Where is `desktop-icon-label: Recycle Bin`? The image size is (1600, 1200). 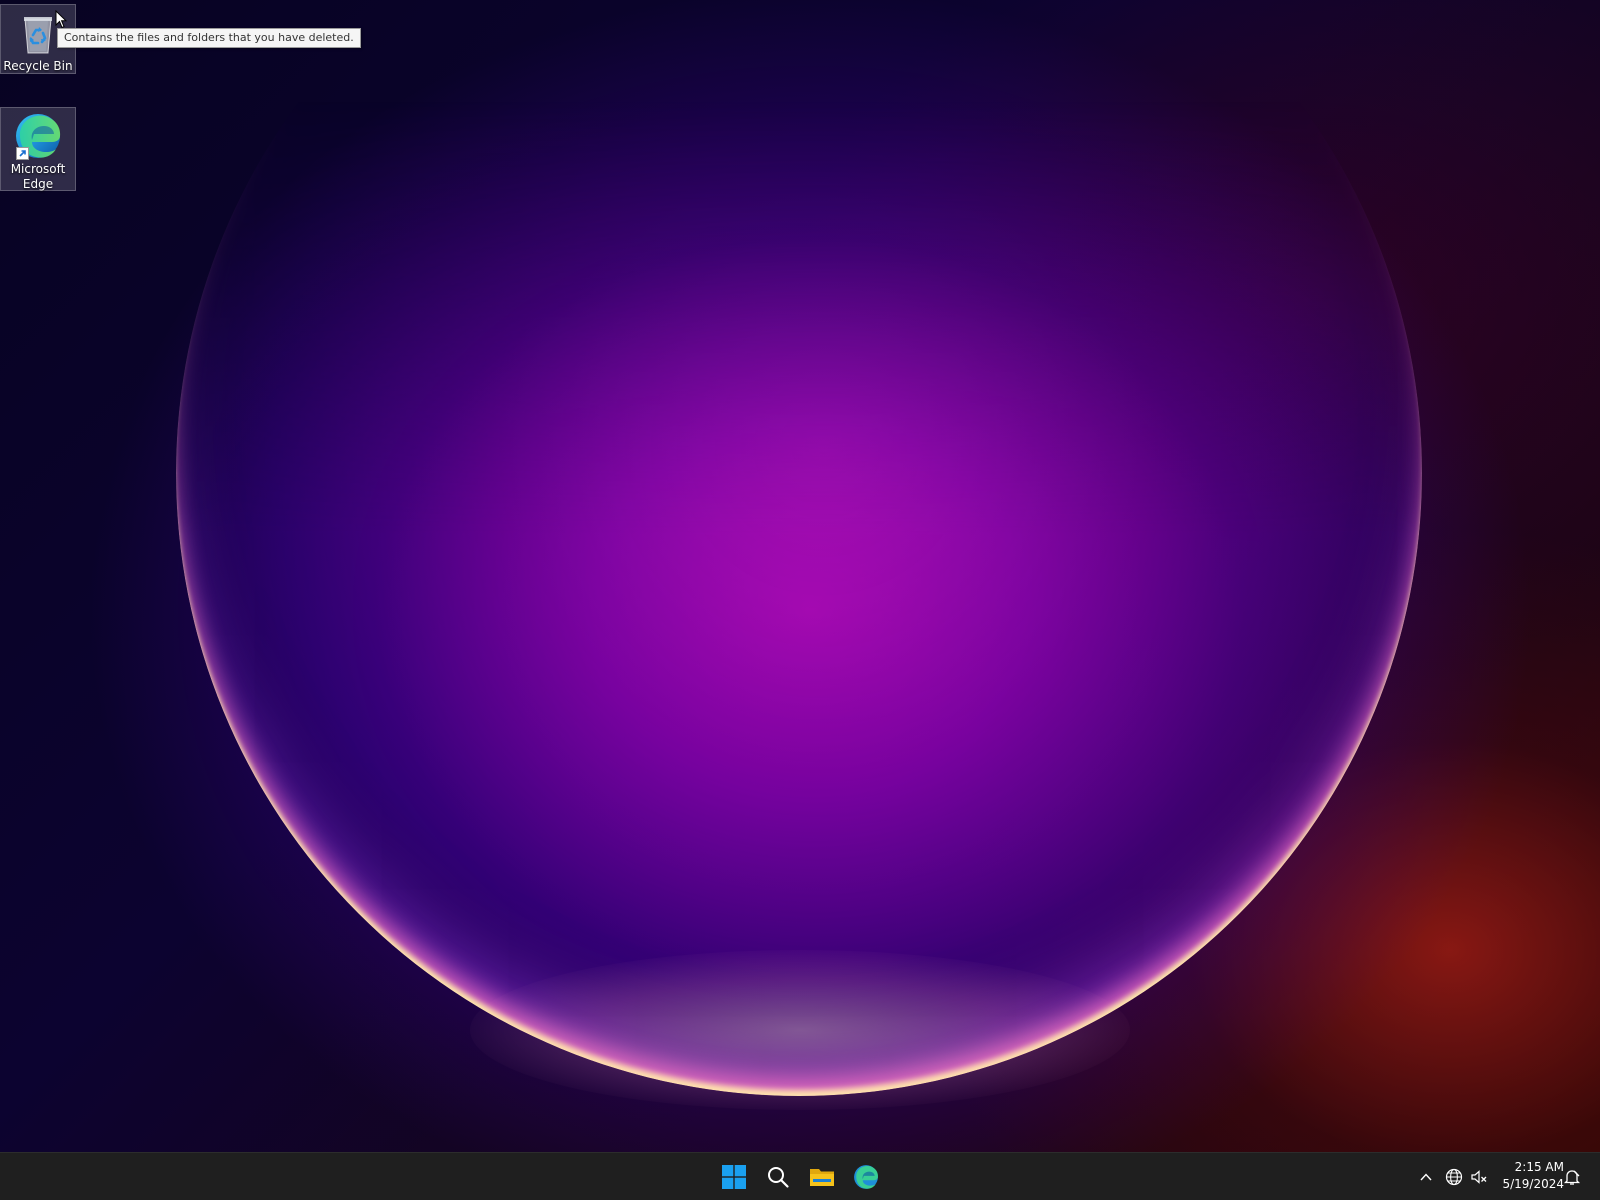
desktop-icon-label: Recycle Bin is located at coordinates (38, 66).